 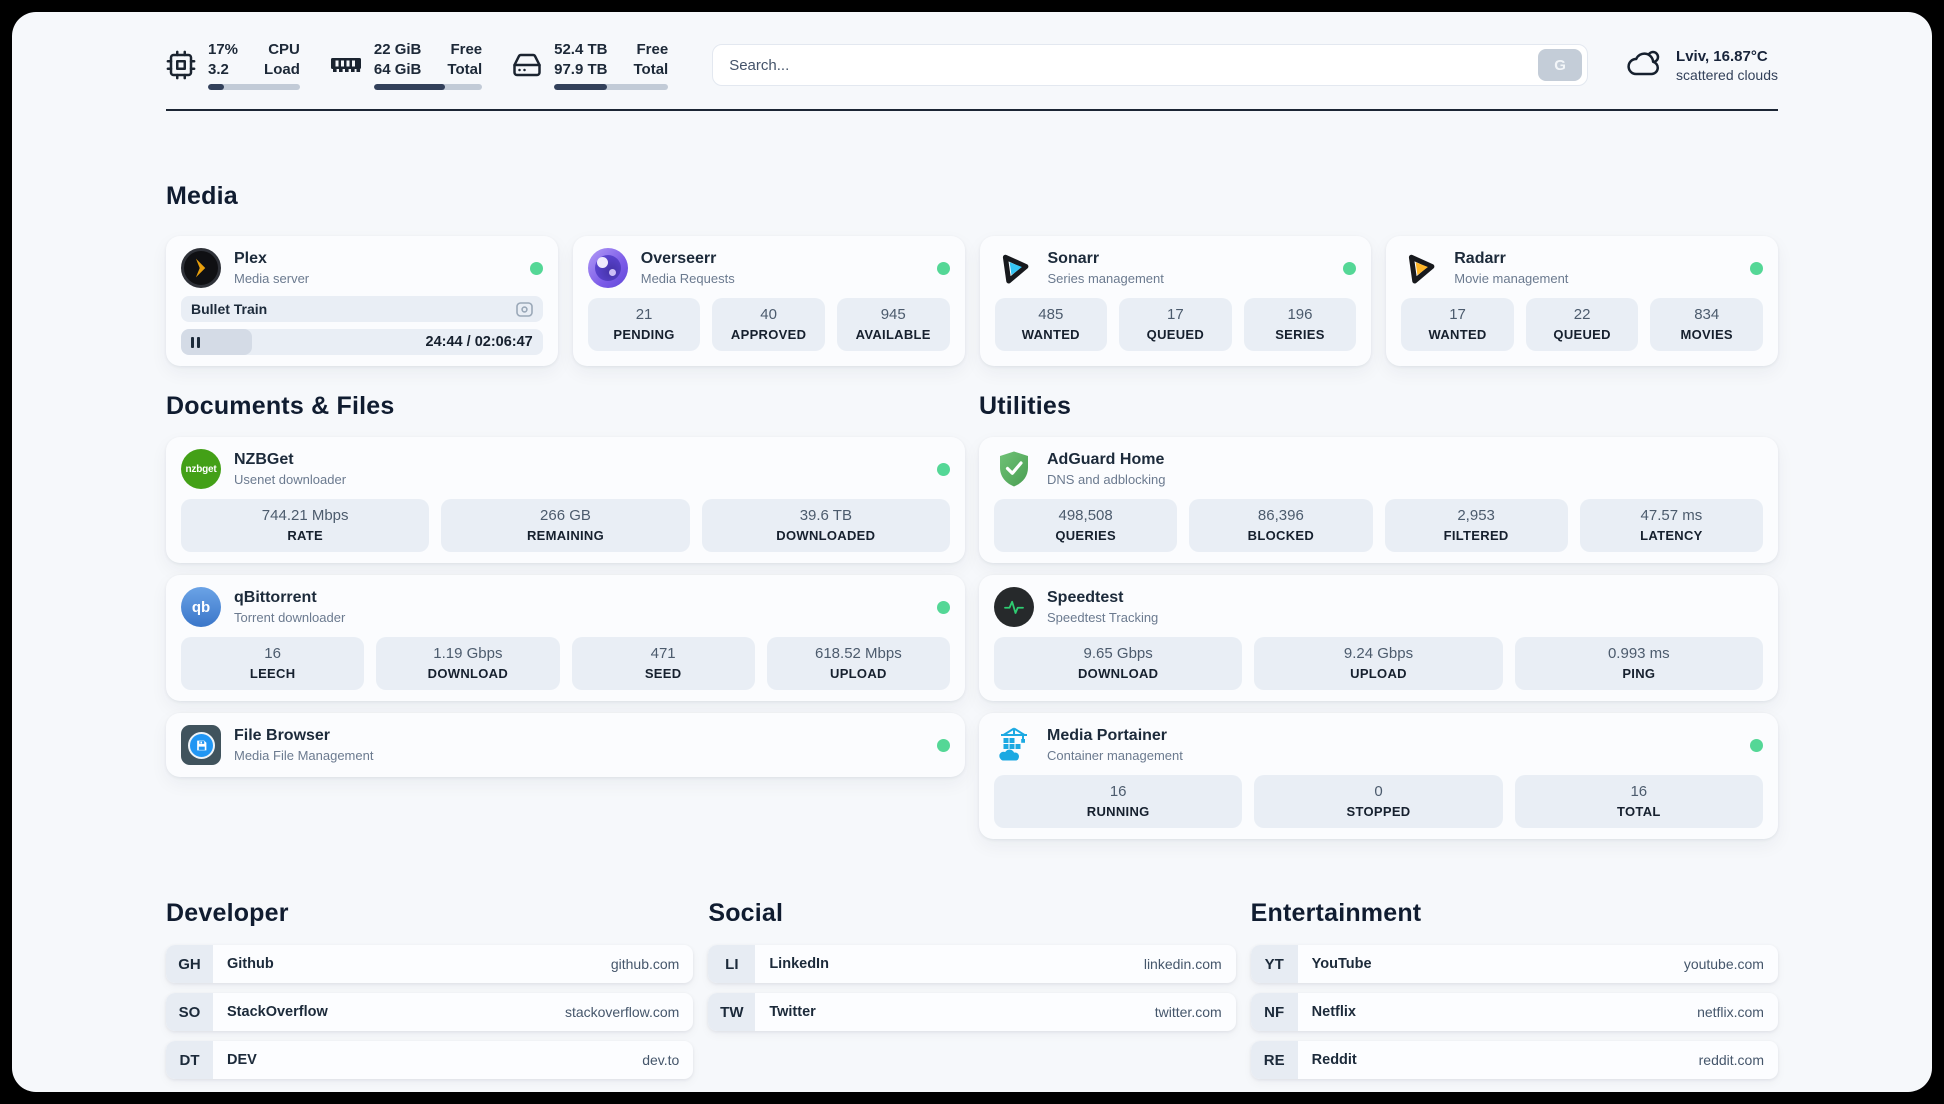 I want to click on disk-icon, so click(x=527, y=65).